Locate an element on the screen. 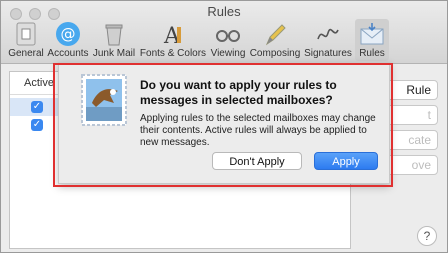 This screenshot has height=253, width=448. toolbar-general: General is located at coordinates (26, 40).